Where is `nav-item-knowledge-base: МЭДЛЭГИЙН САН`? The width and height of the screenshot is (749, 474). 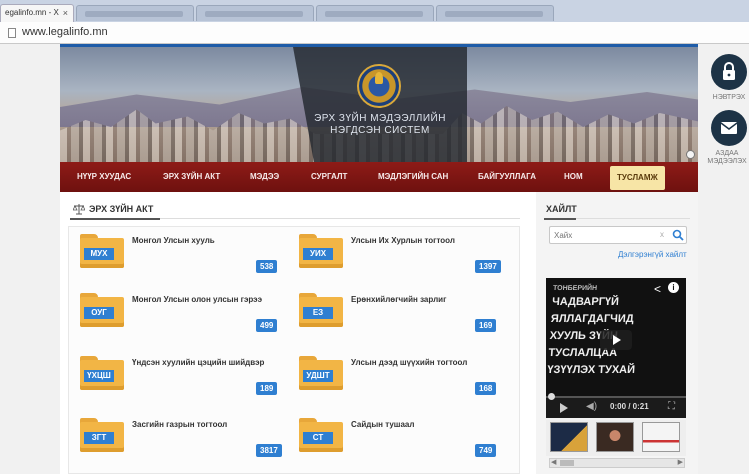 nav-item-knowledge-base: МЭДЛЭГИЙН САН is located at coordinates (413, 177).